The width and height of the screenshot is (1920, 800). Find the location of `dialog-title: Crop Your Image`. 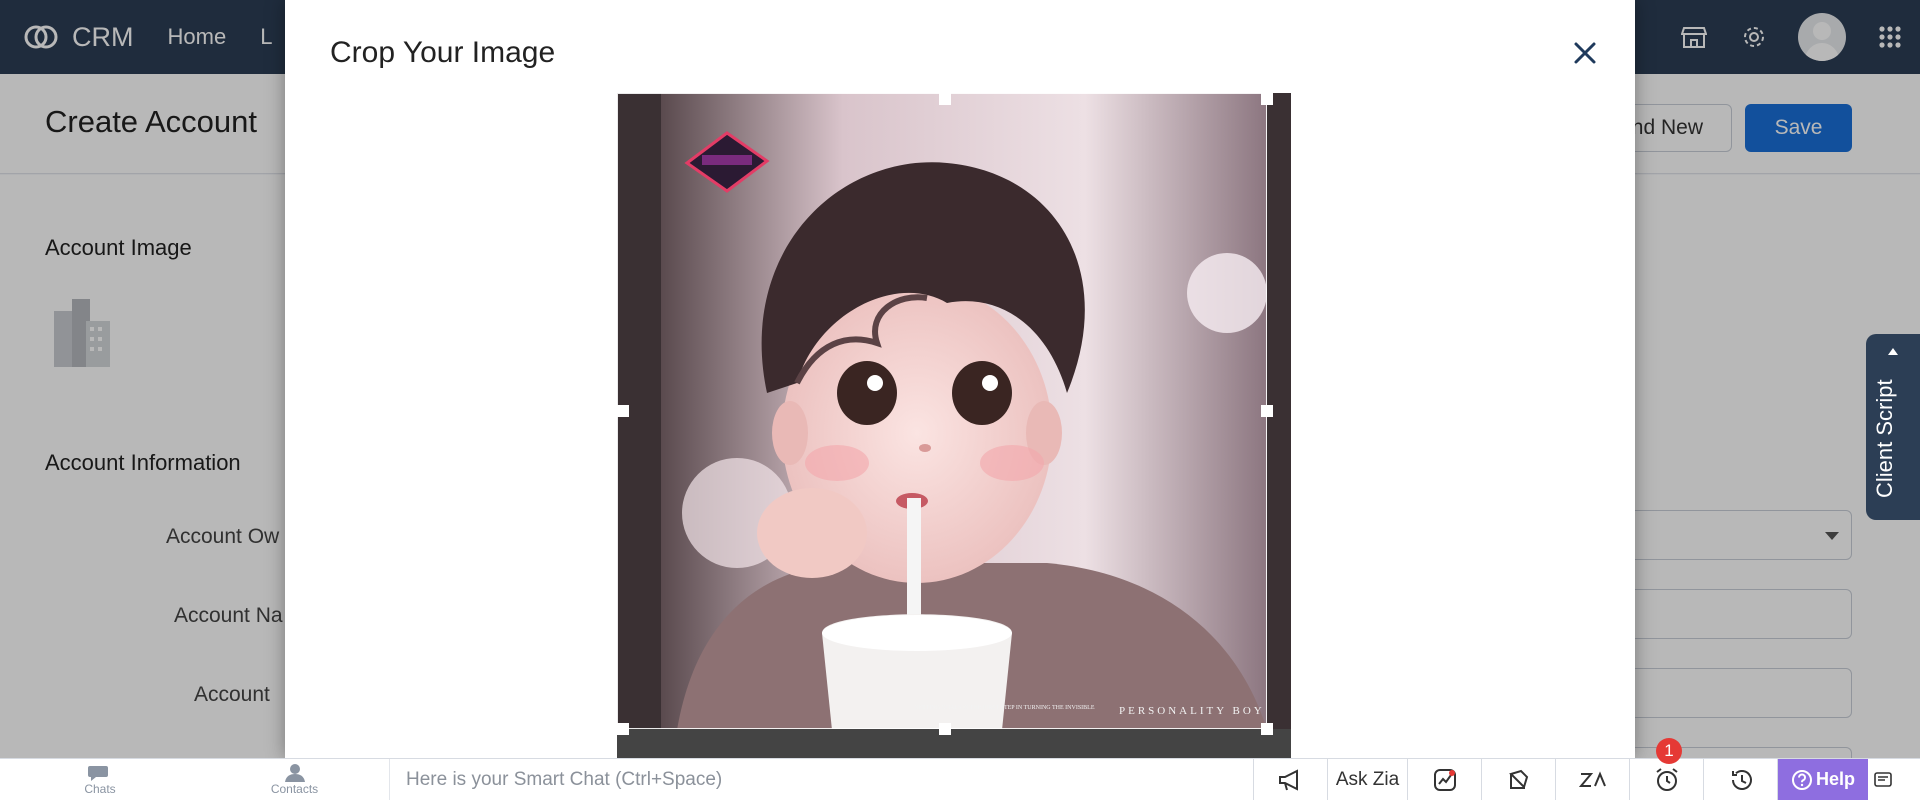

dialog-title: Crop Your Image is located at coordinates (443, 52).